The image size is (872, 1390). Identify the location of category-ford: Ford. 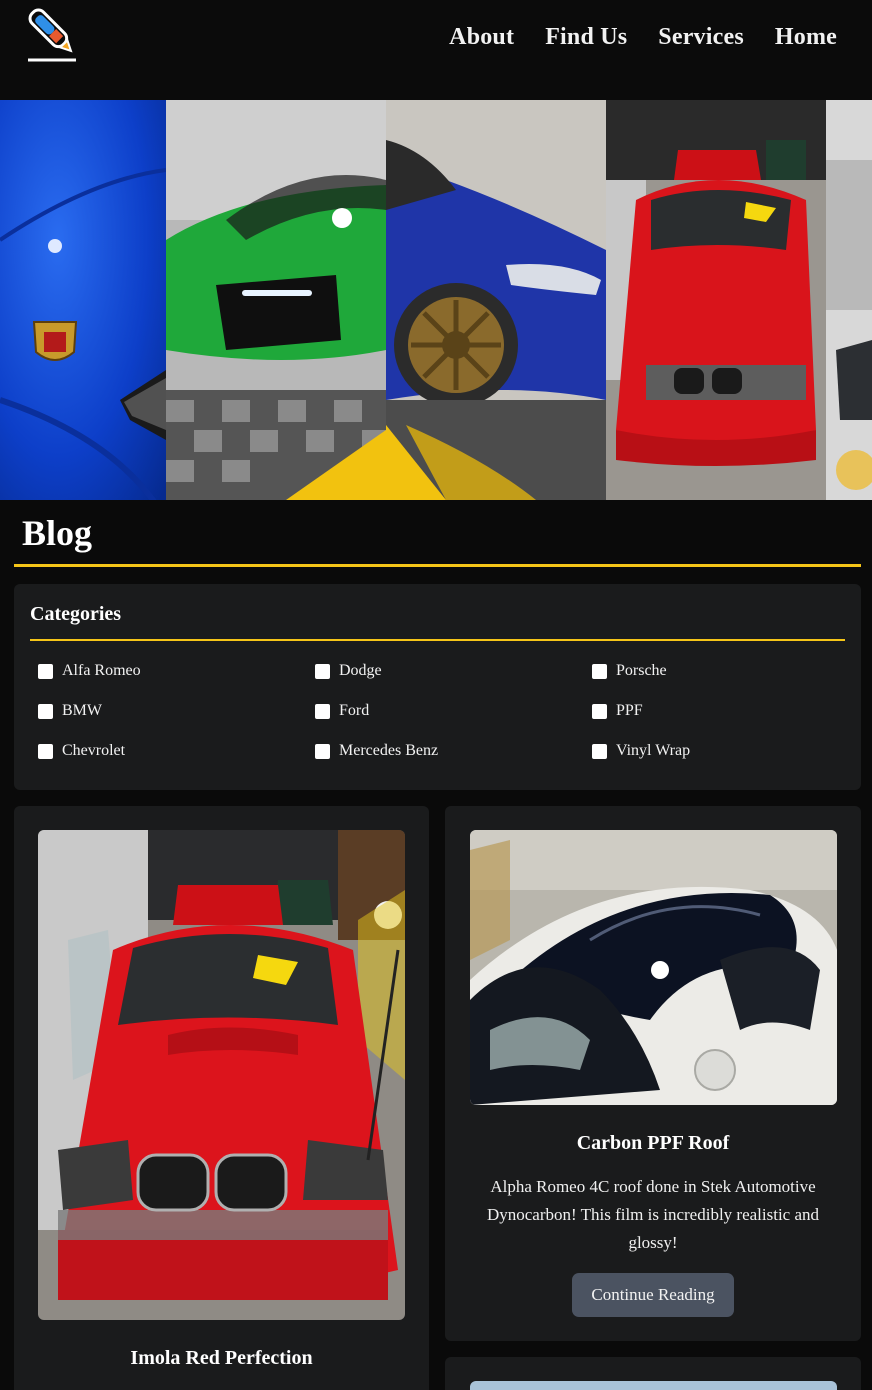
(453, 711).